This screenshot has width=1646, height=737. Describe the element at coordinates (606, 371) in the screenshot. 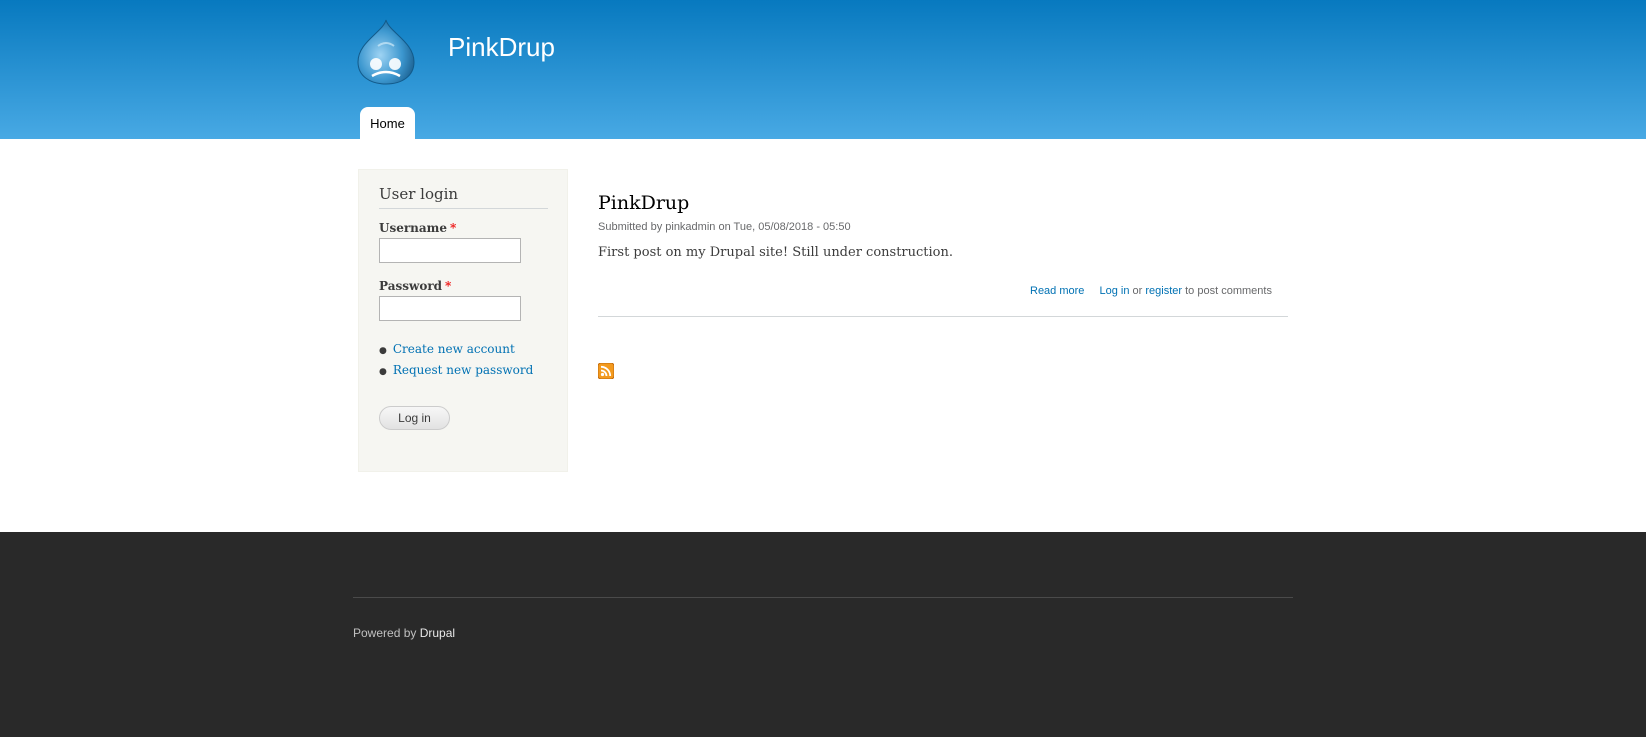

I see `rss-feed-icon` at that location.